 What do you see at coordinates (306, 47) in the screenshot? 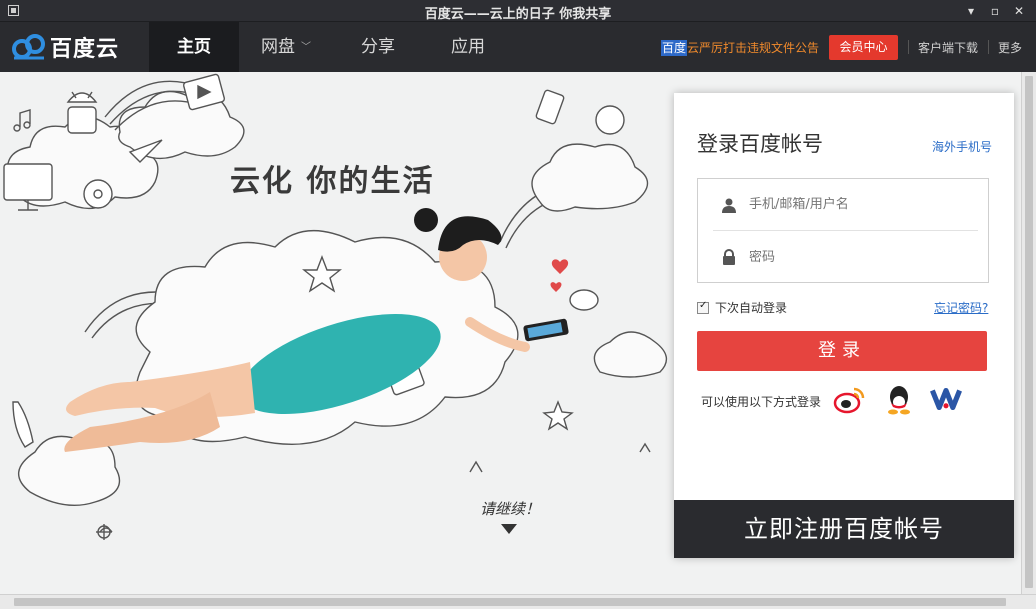
I see `chevron-down-icon: ﹀` at bounding box center [306, 47].